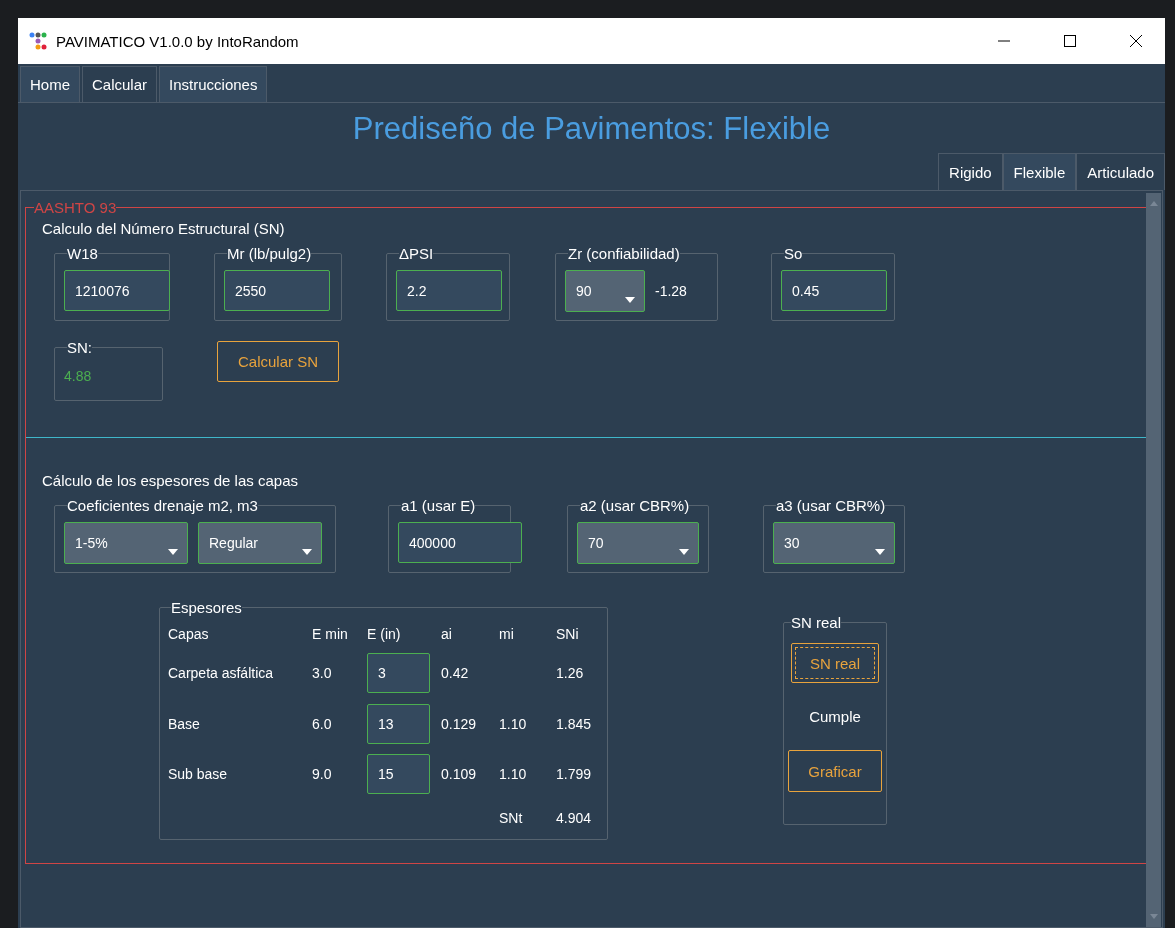 Image resolution: width=1175 pixels, height=928 pixels. I want to click on section-title: Cálculo de los espesores de las capas, so click(170, 480).